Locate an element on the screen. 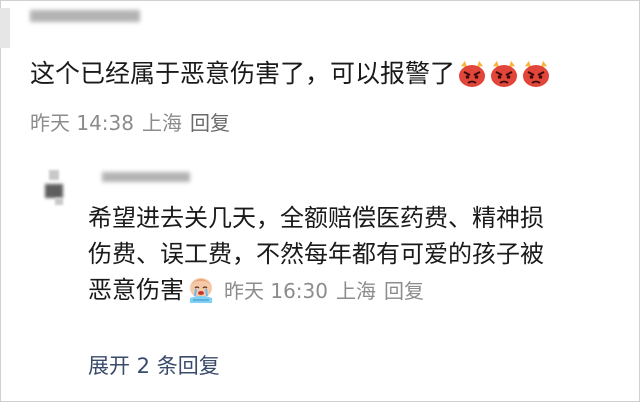 This screenshot has height=402, width=640. reply-line-1: 希望进去关几天，全额赔偿医药费、精神损 is located at coordinates (316, 218).